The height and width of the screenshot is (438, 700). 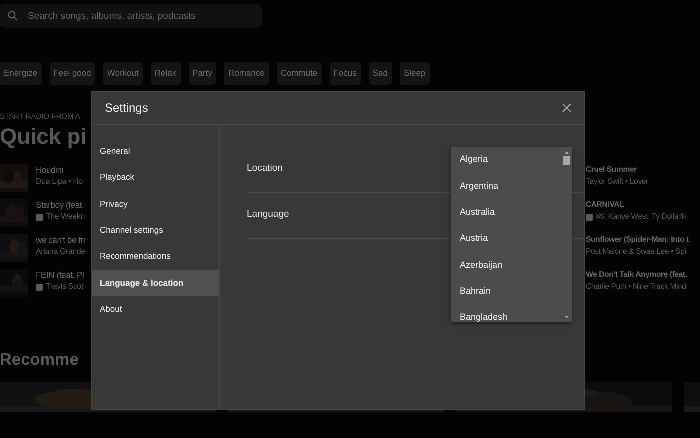 What do you see at coordinates (43, 137) in the screenshot?
I see `section-title: Quick pi` at bounding box center [43, 137].